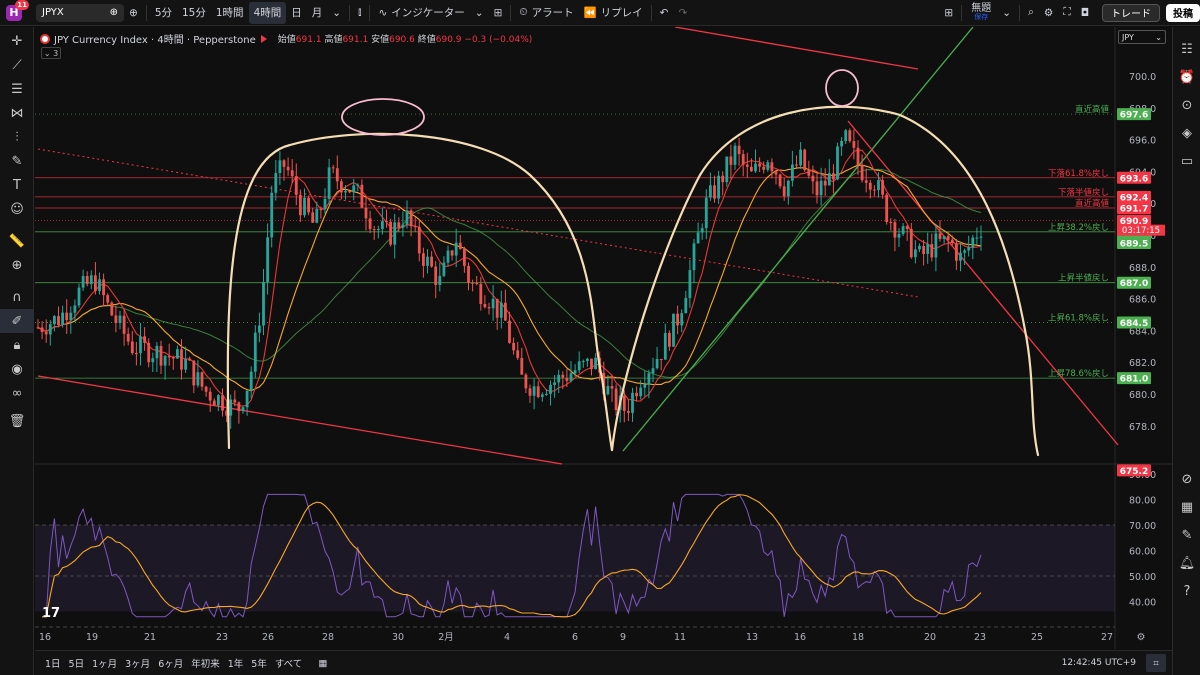  I want to click on trash-icon: 🗑︎, so click(17, 421).